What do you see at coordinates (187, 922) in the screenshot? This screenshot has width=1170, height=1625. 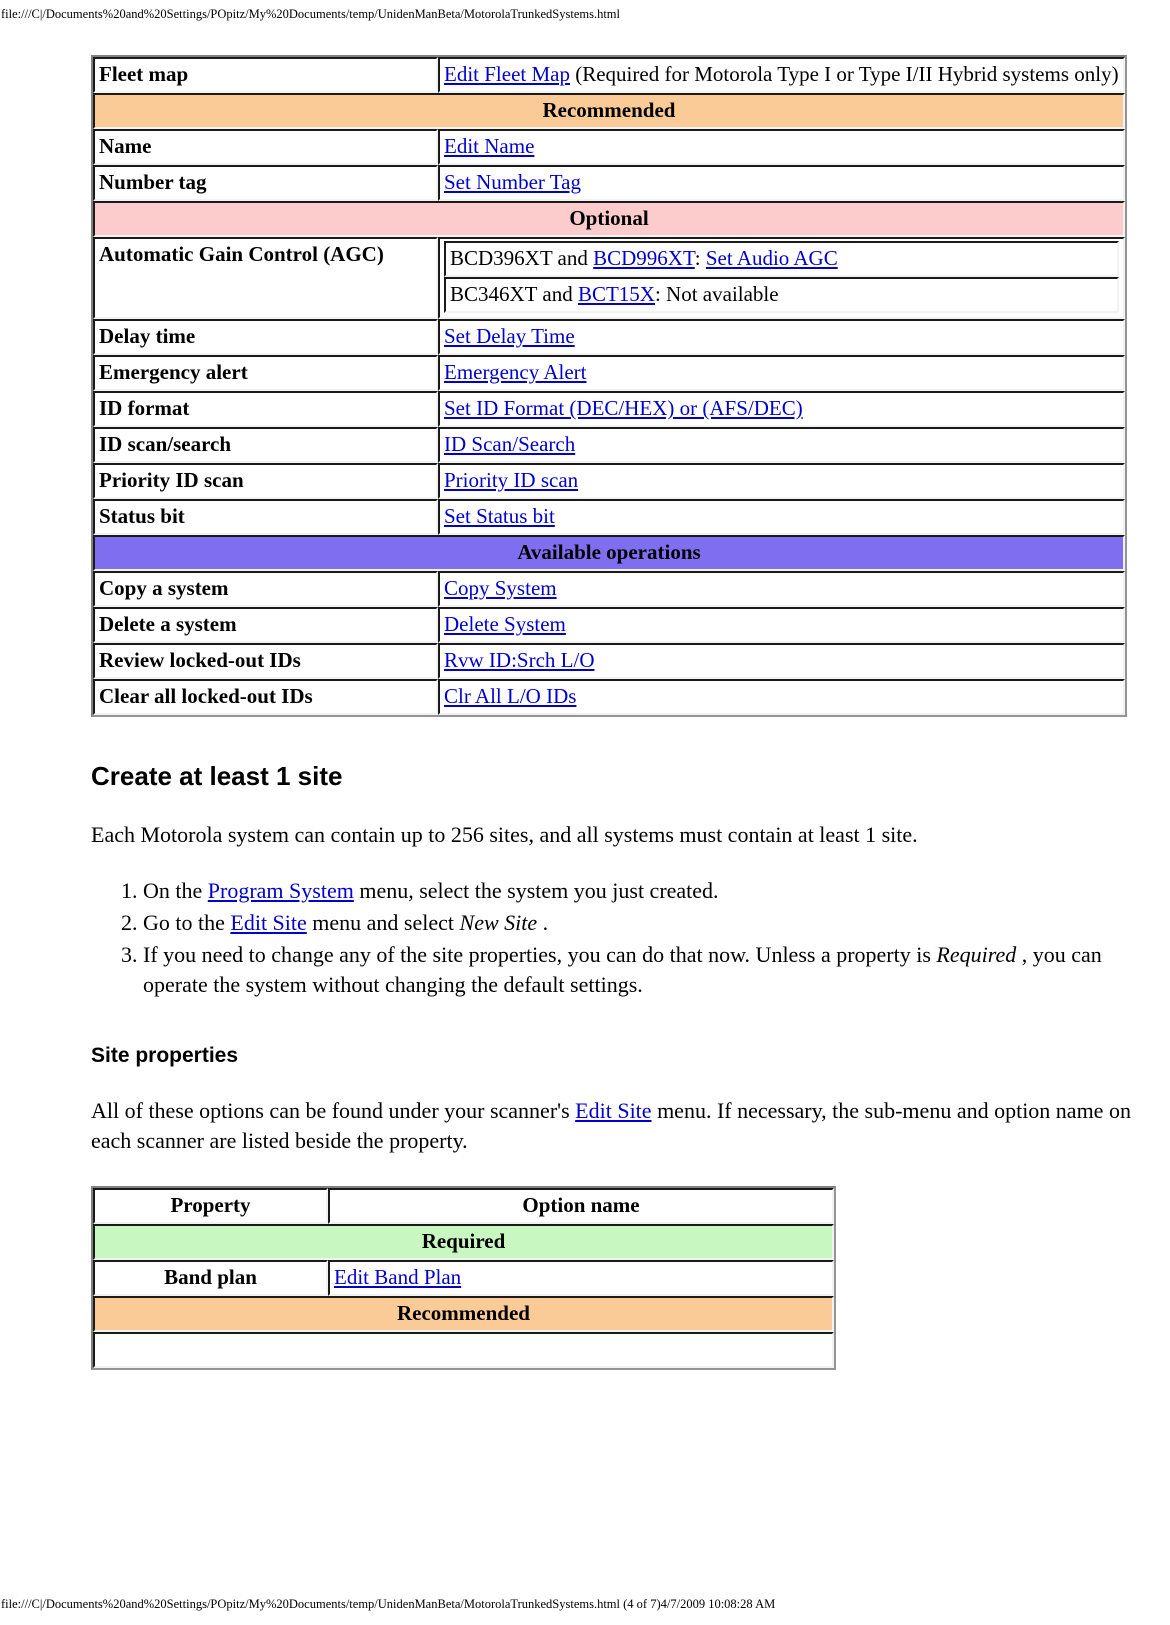 I see `step2-prefix: Go to the` at bounding box center [187, 922].